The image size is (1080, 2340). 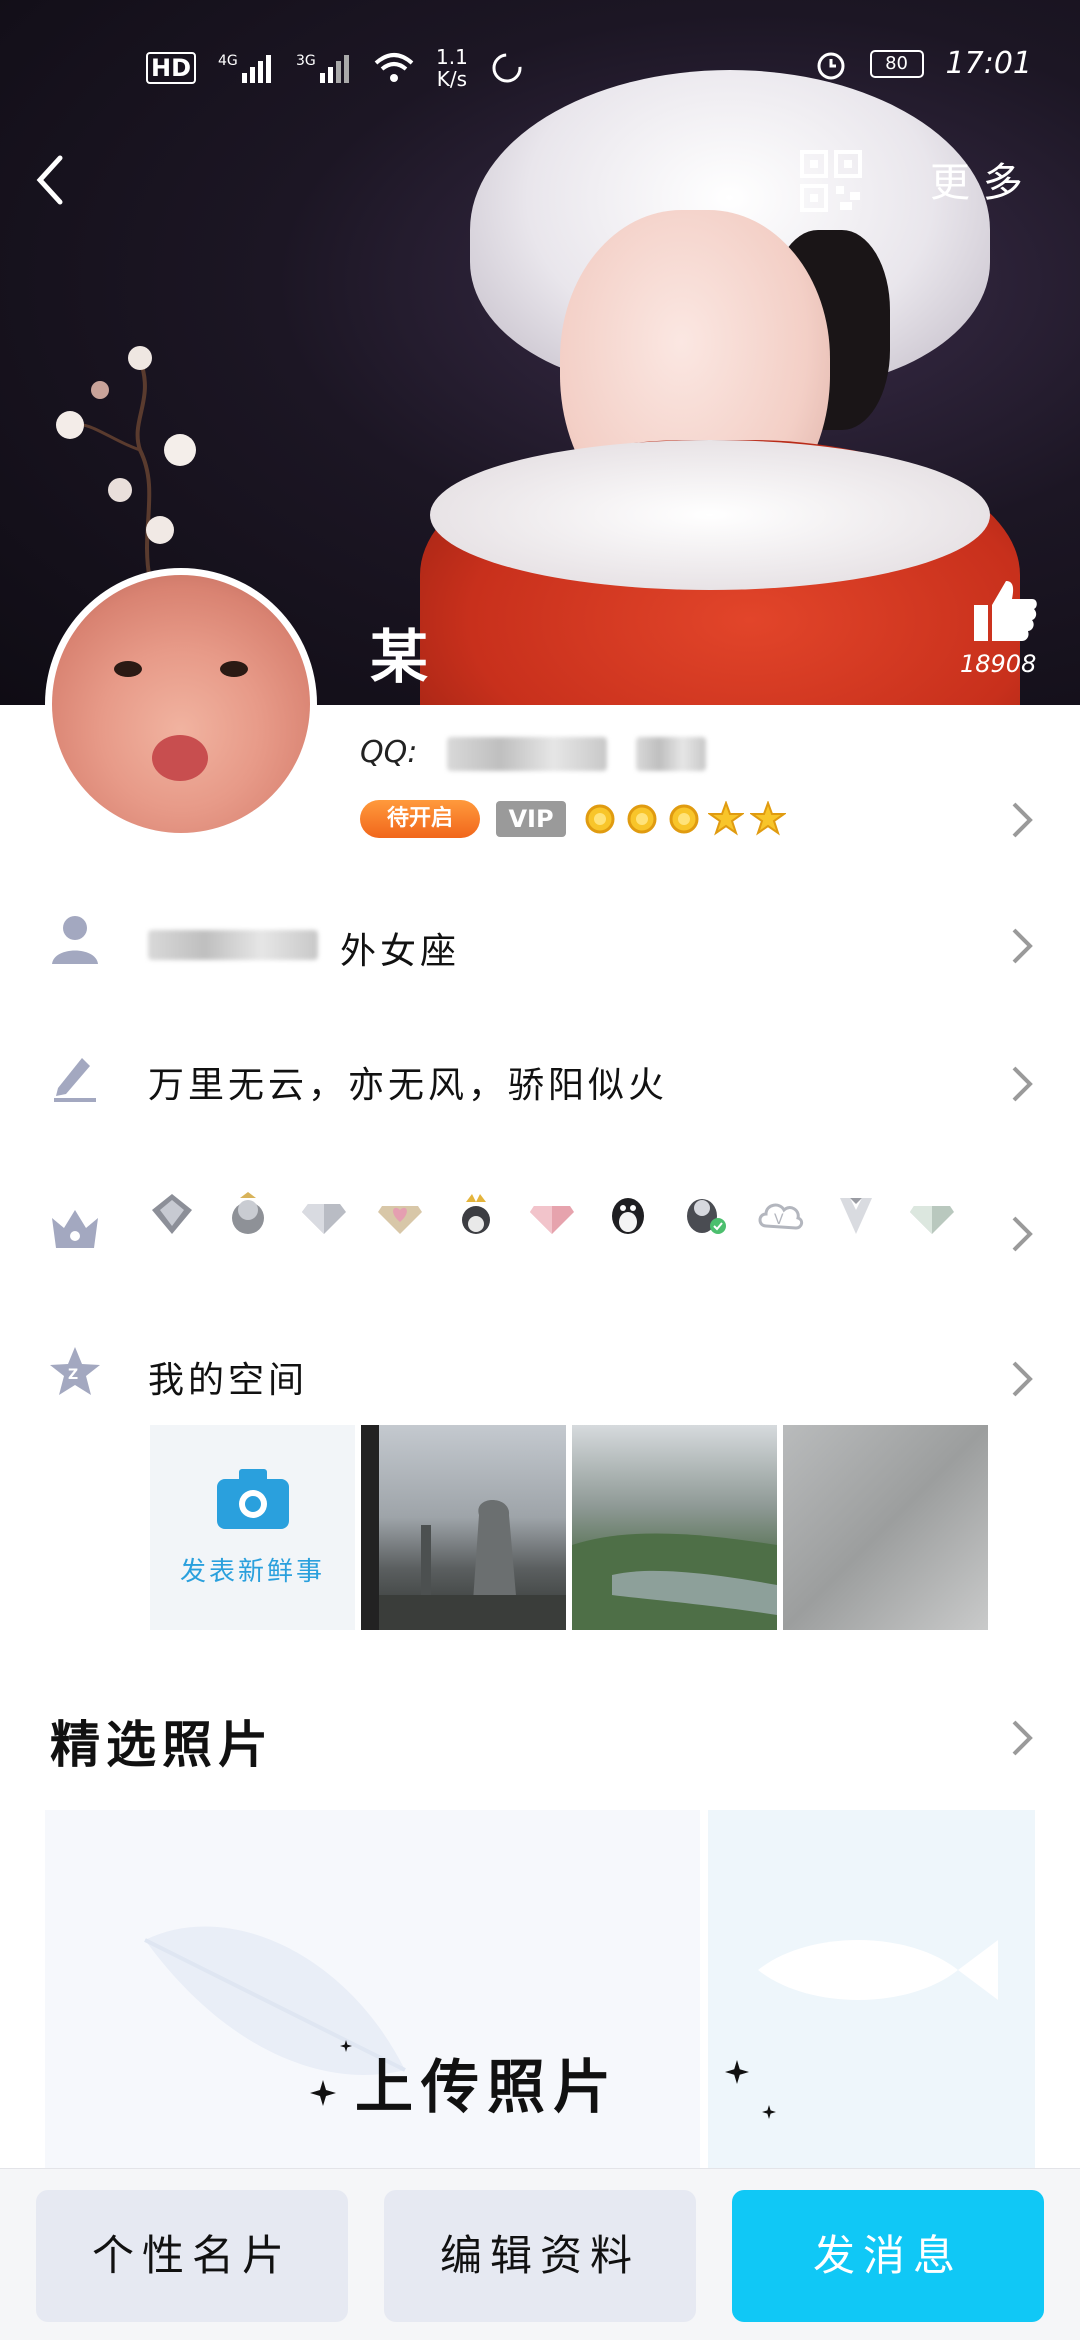 I want to click on battery-indicator: 80, so click(x=896, y=63).